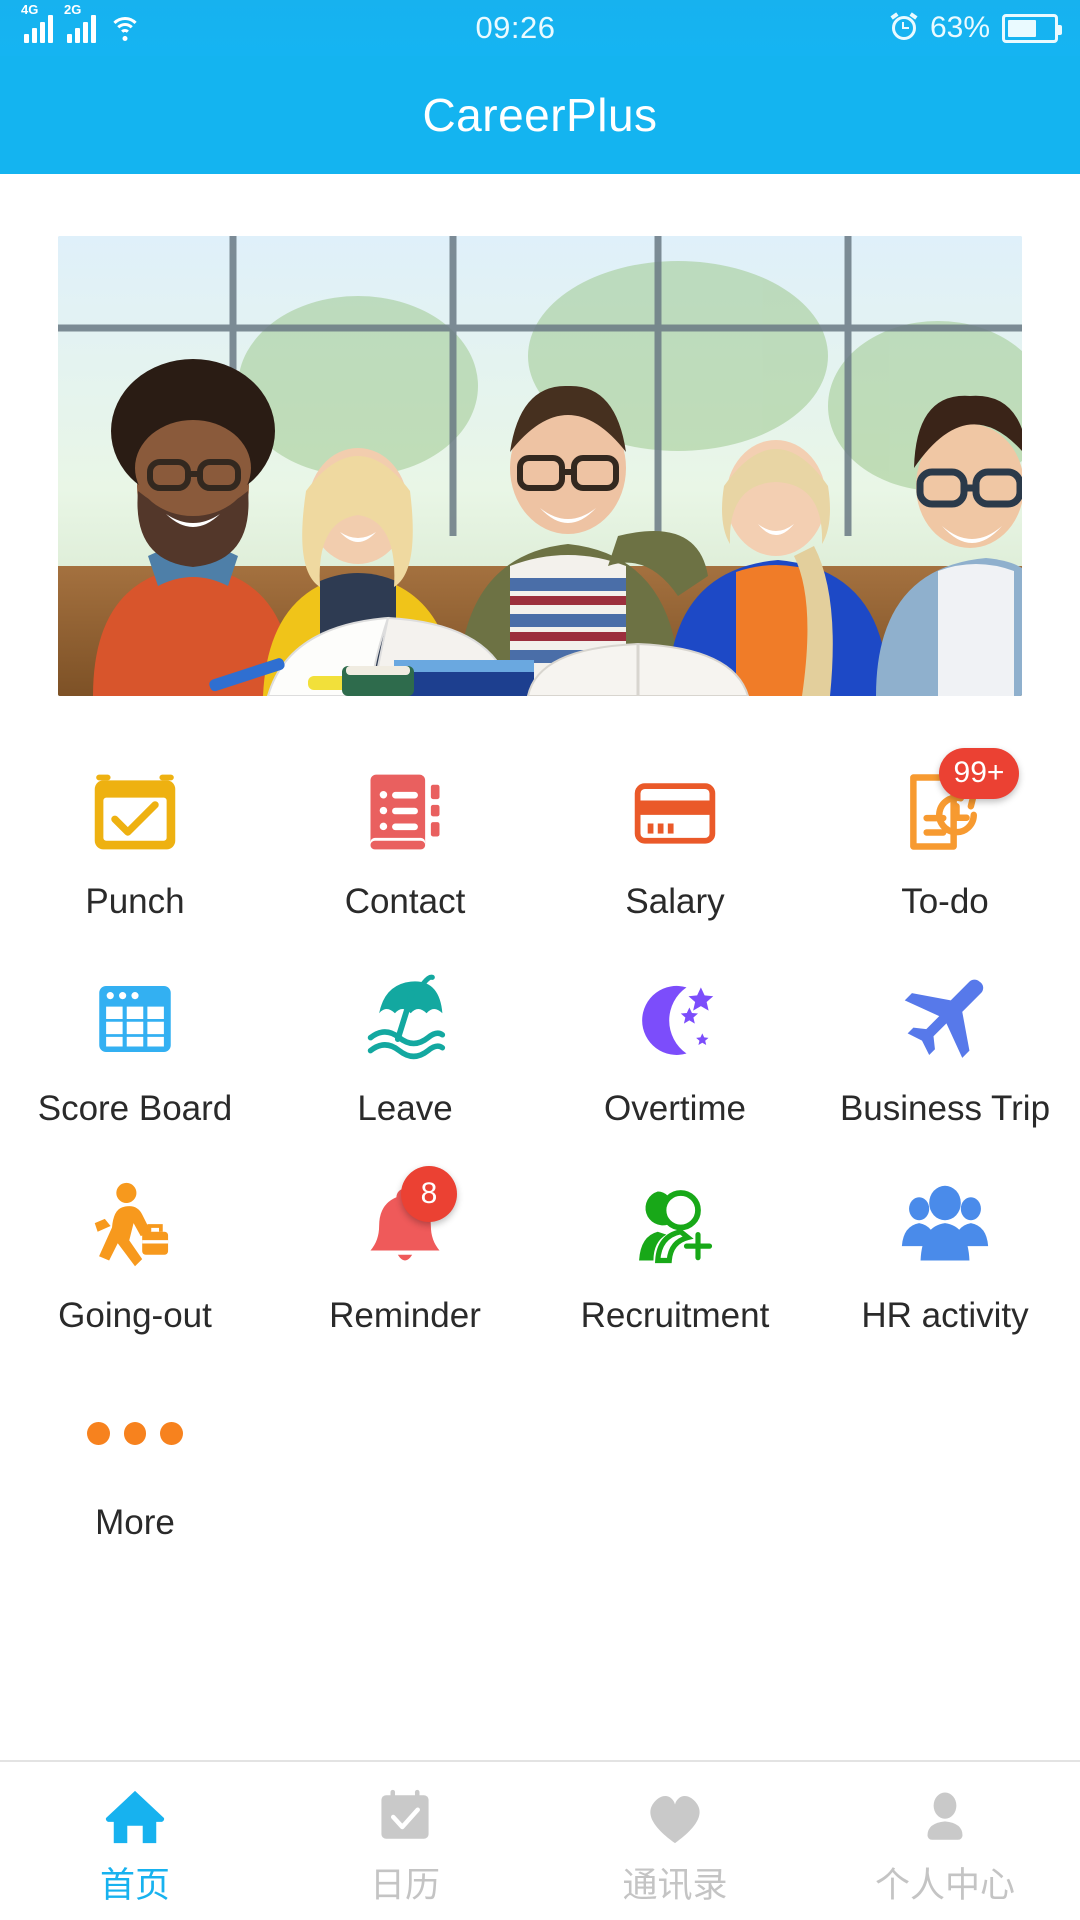 This screenshot has height=1920, width=1080. I want to click on status-bar-center: 09:26, so click(515, 28).